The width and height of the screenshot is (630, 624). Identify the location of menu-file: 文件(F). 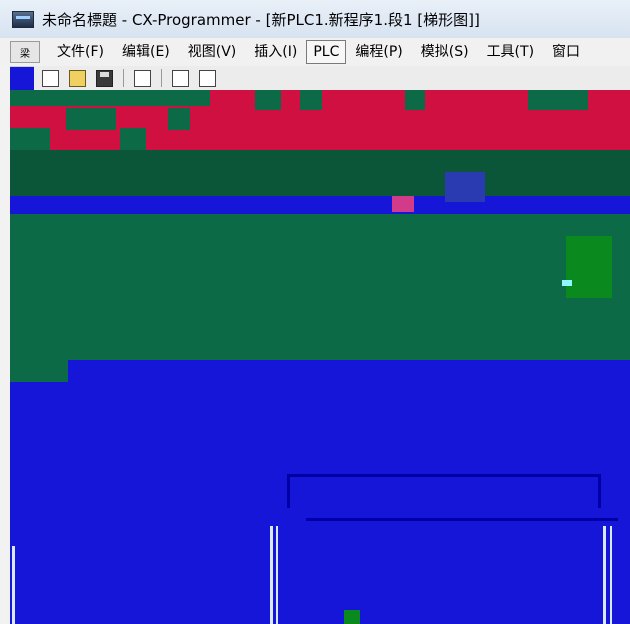
(80, 52).